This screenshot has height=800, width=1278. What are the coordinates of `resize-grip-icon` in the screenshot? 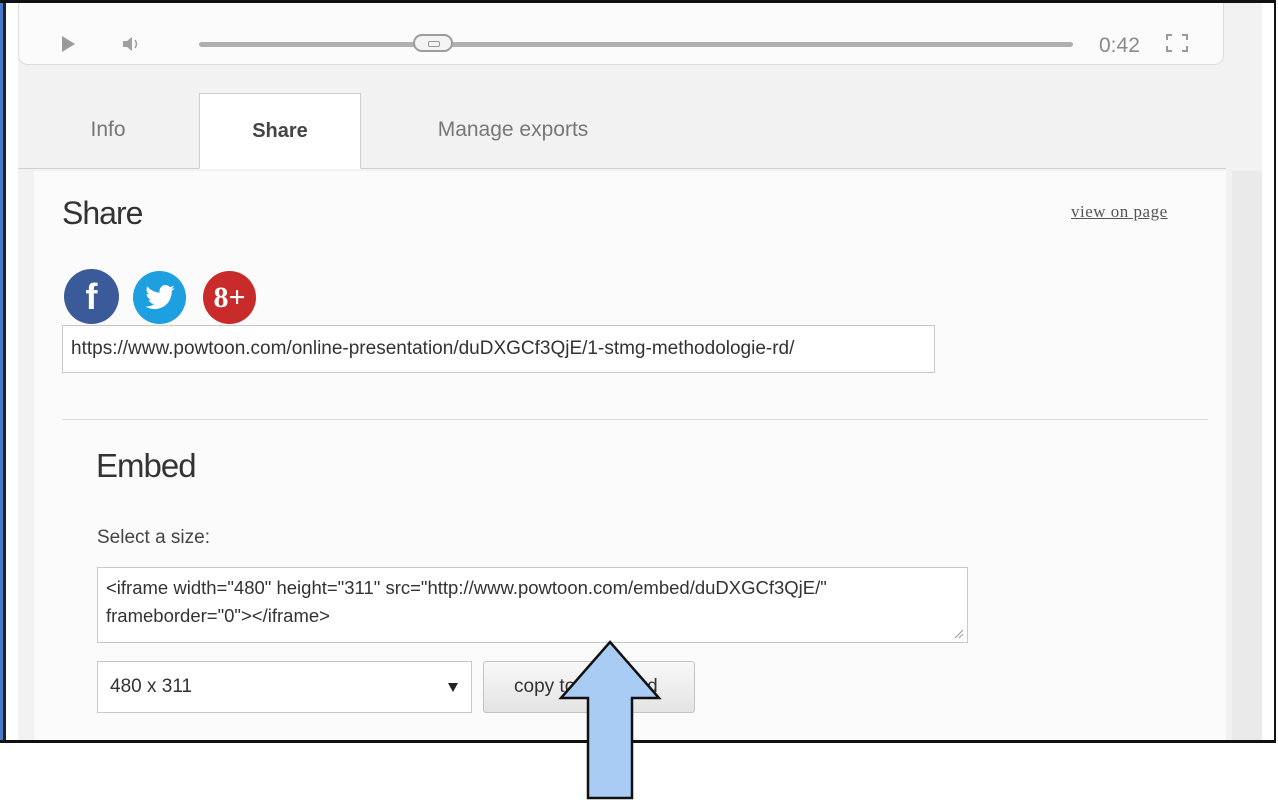 It's located at (958, 633).